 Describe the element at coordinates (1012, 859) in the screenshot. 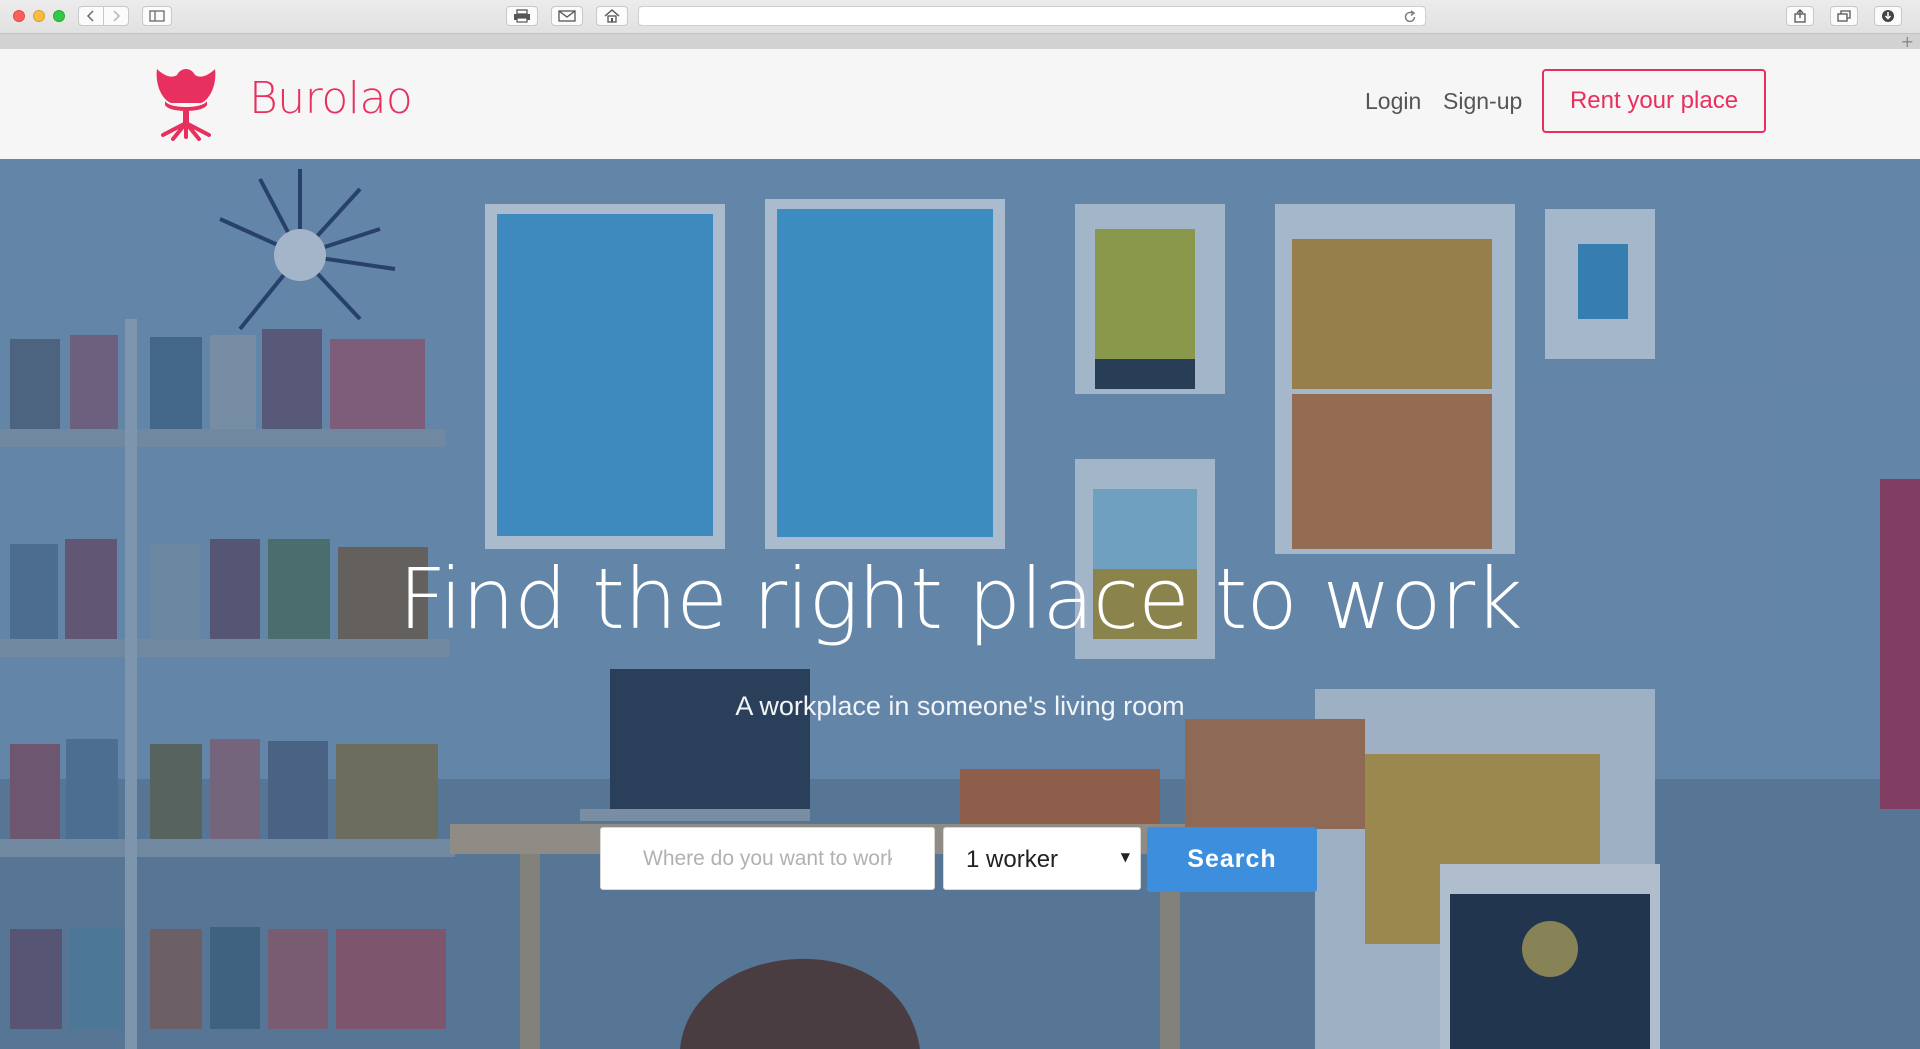

I see `workers-selected-value: 1 worker` at that location.